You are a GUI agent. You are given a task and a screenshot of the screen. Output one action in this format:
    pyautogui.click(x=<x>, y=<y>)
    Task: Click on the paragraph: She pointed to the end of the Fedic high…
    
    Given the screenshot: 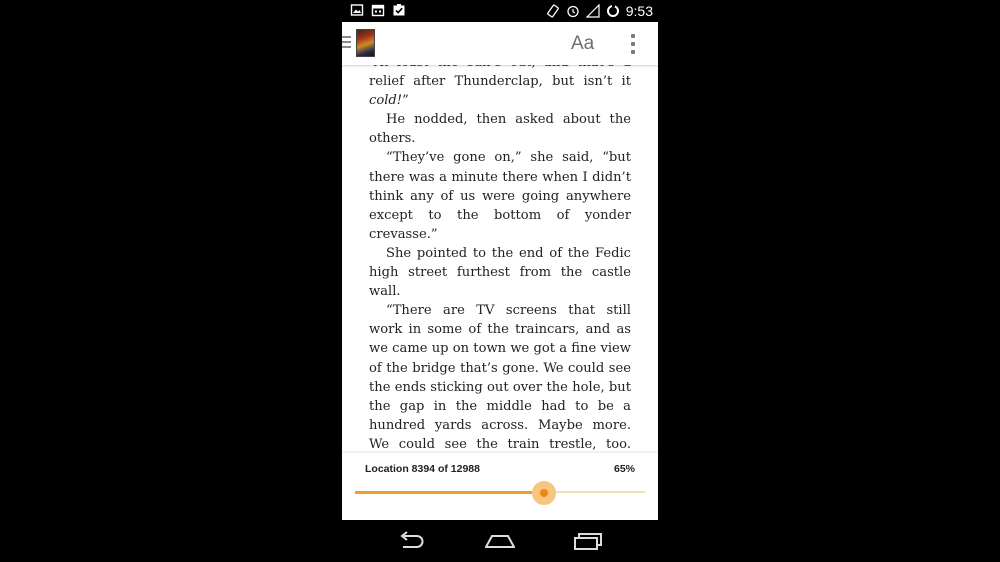 What is the action you would take?
    pyautogui.click(x=500, y=272)
    